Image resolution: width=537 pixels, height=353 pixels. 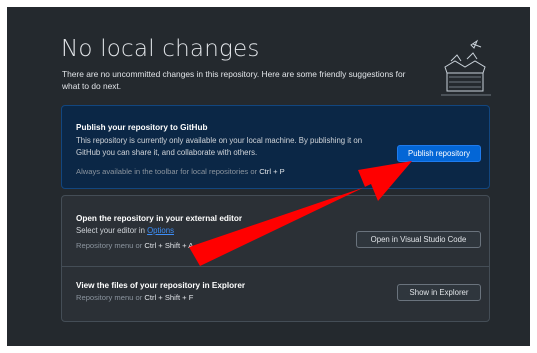 I want to click on page-title: No local changes, so click(x=160, y=49).